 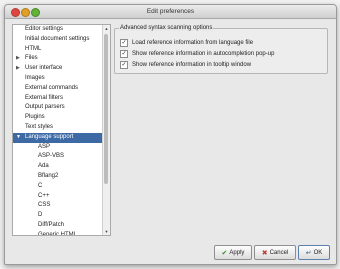 What do you see at coordinates (58, 59) in the screenshot?
I see `tree-item: ▶ Files` at bounding box center [58, 59].